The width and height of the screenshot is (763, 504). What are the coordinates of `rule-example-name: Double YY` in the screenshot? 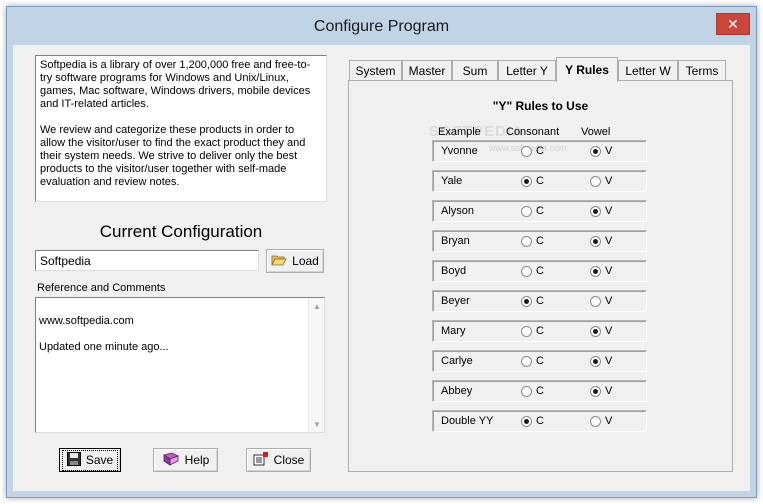 It's located at (467, 421).